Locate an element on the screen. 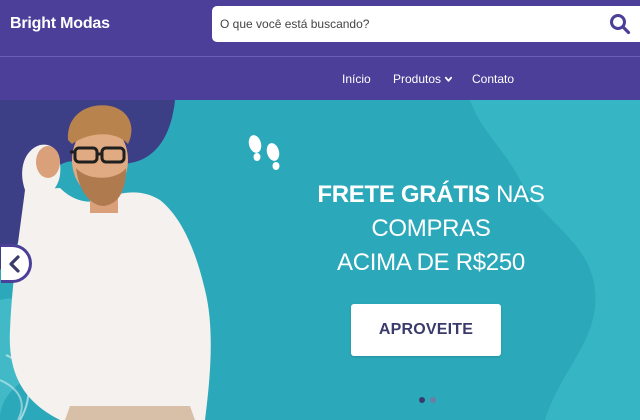 This screenshot has width=640, height=420. nav-item-label: Início is located at coordinates (356, 79).